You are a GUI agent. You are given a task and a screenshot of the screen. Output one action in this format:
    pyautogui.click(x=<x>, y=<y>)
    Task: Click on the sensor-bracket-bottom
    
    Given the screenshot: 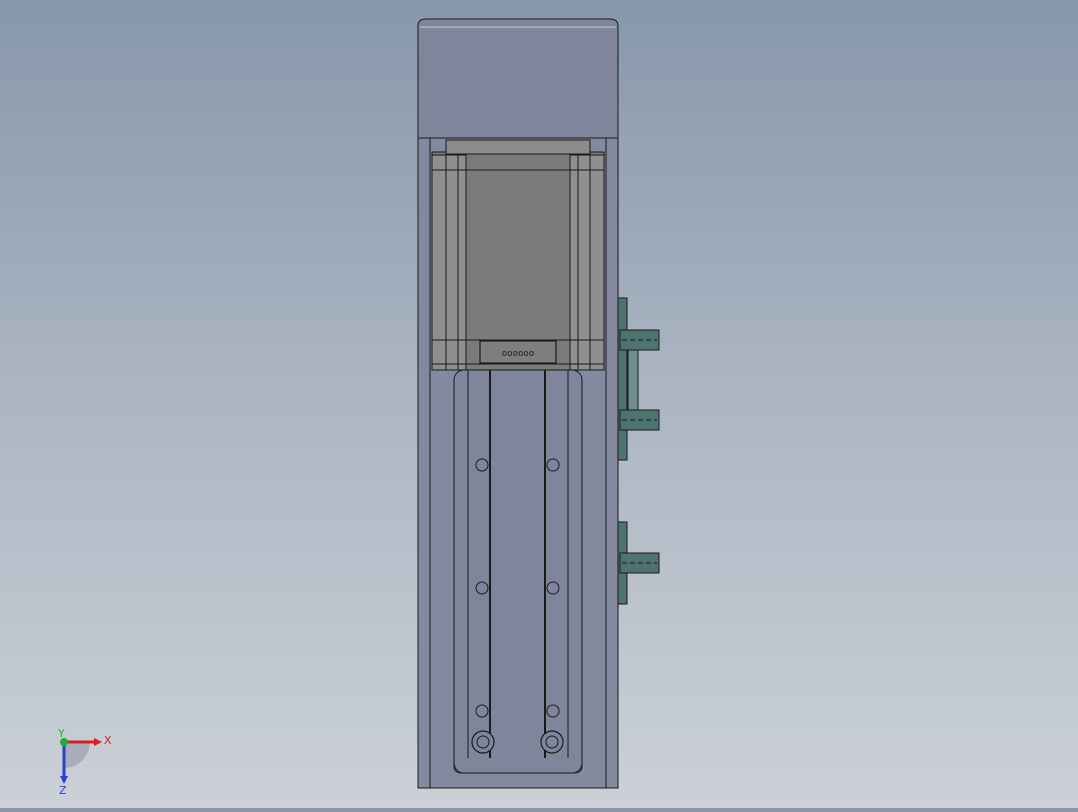 What is the action you would take?
    pyautogui.click(x=638, y=563)
    